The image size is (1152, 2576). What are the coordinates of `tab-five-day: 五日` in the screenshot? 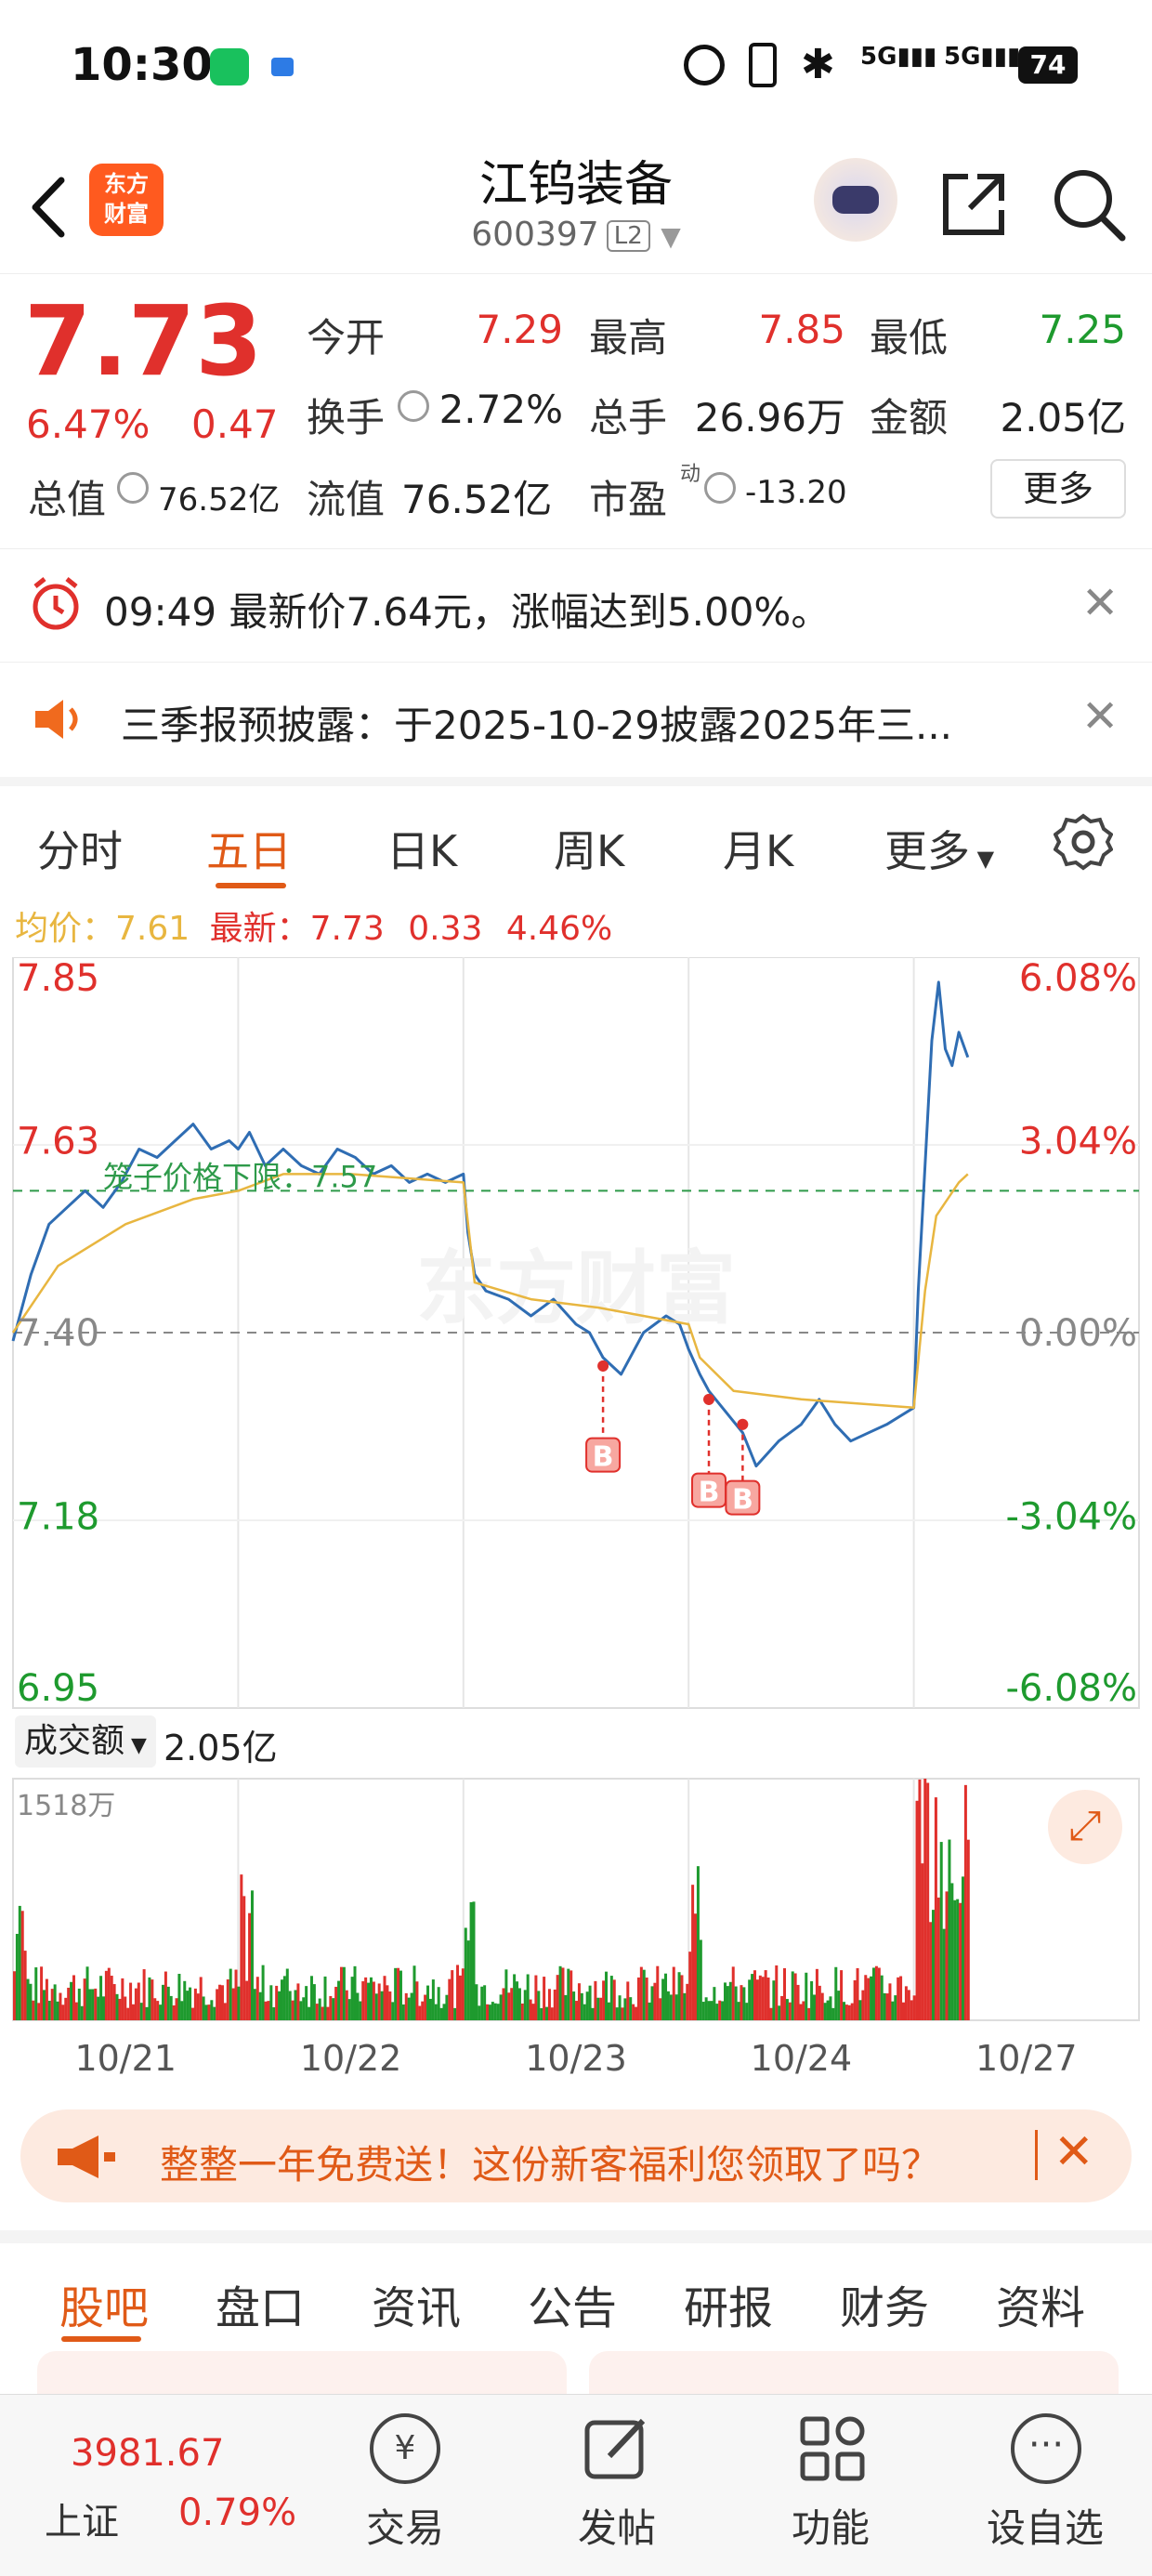 It's located at (249, 848).